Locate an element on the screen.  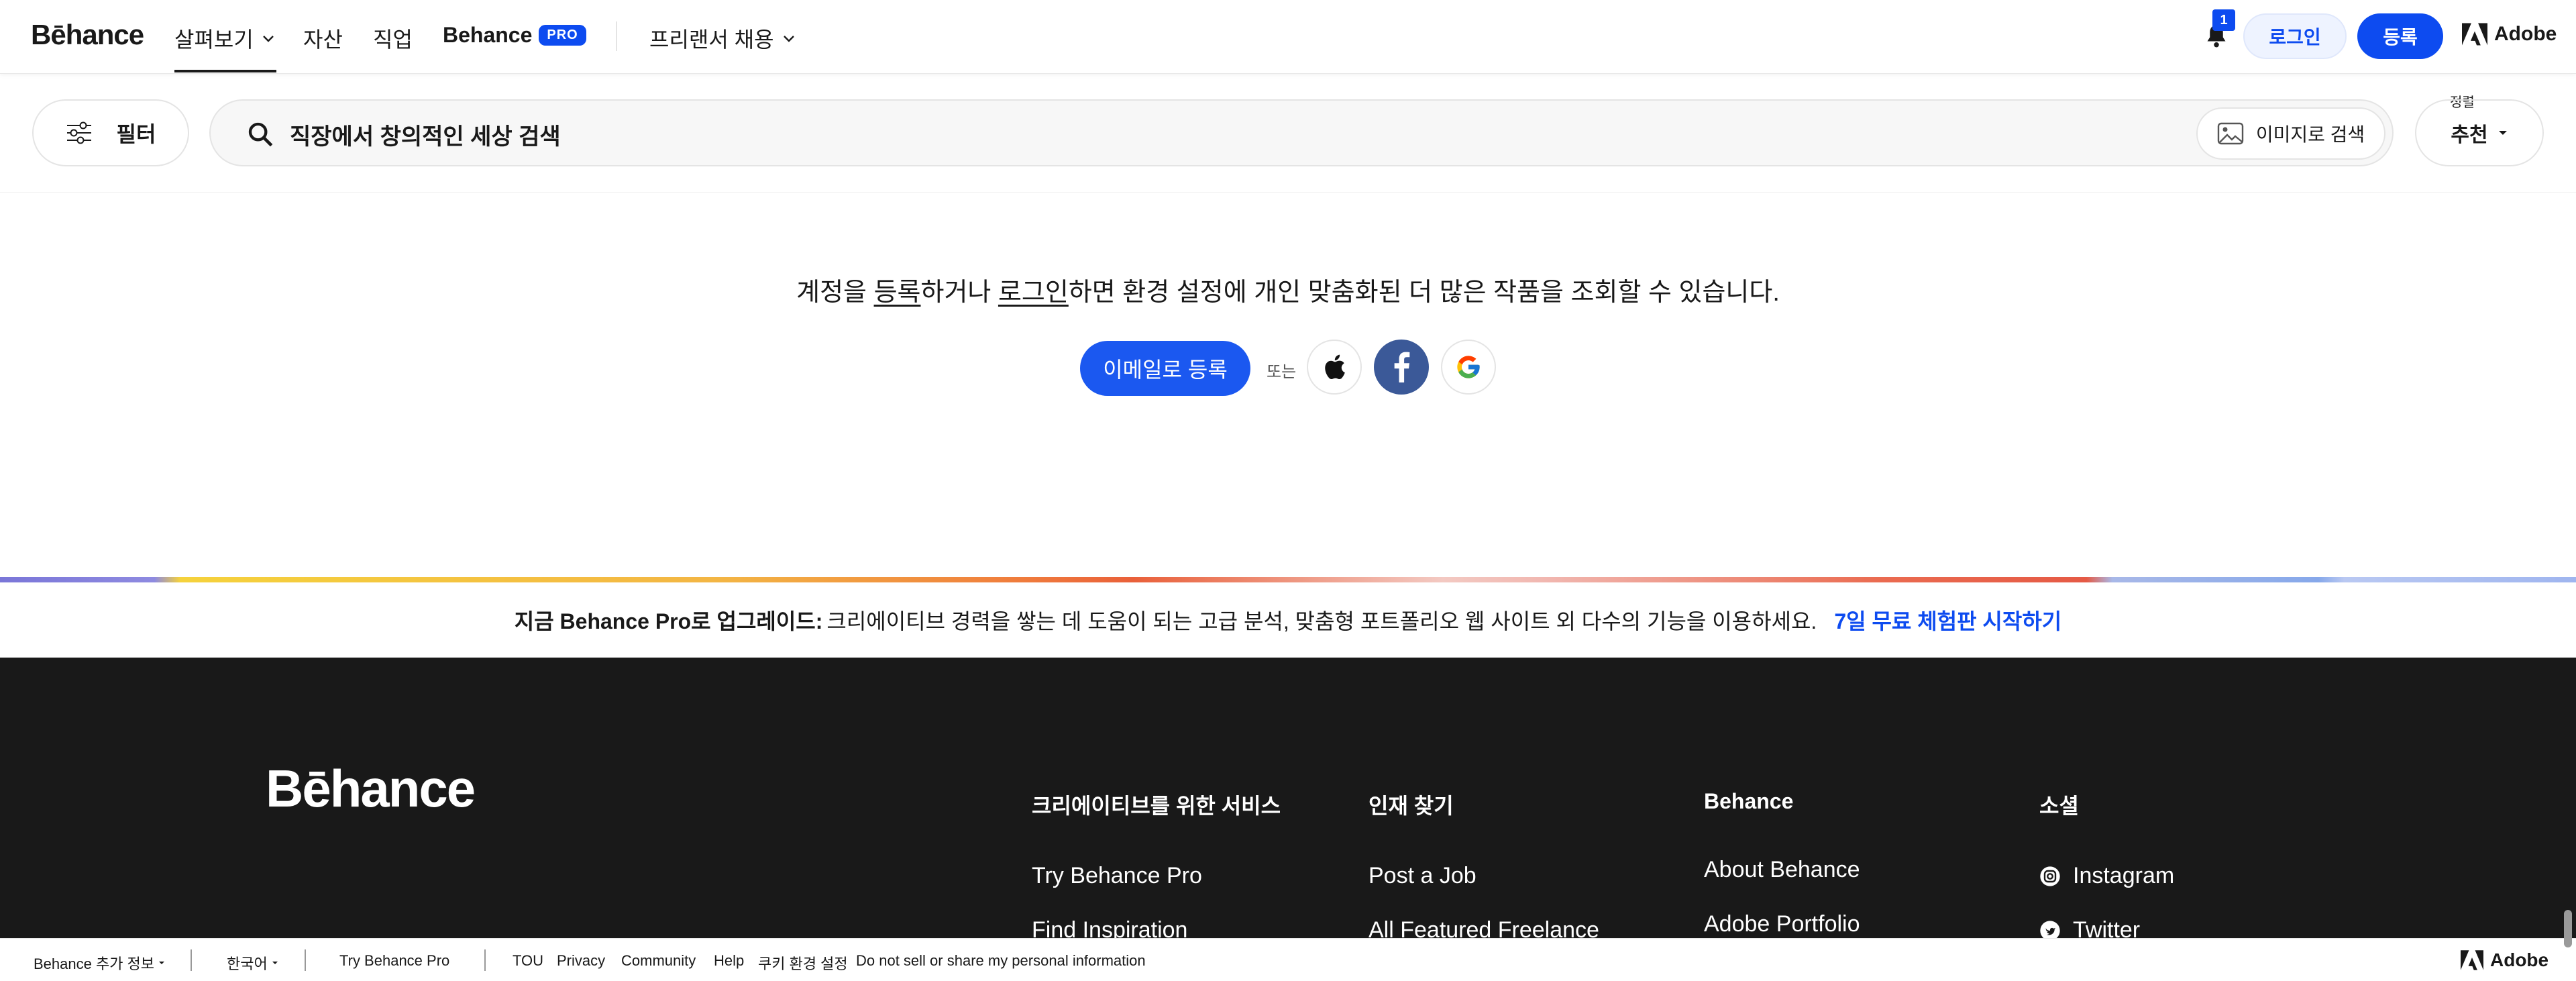
pro-banner-heading: 지금 Behance Pro로 업그레이드: is located at coordinates (668, 621).